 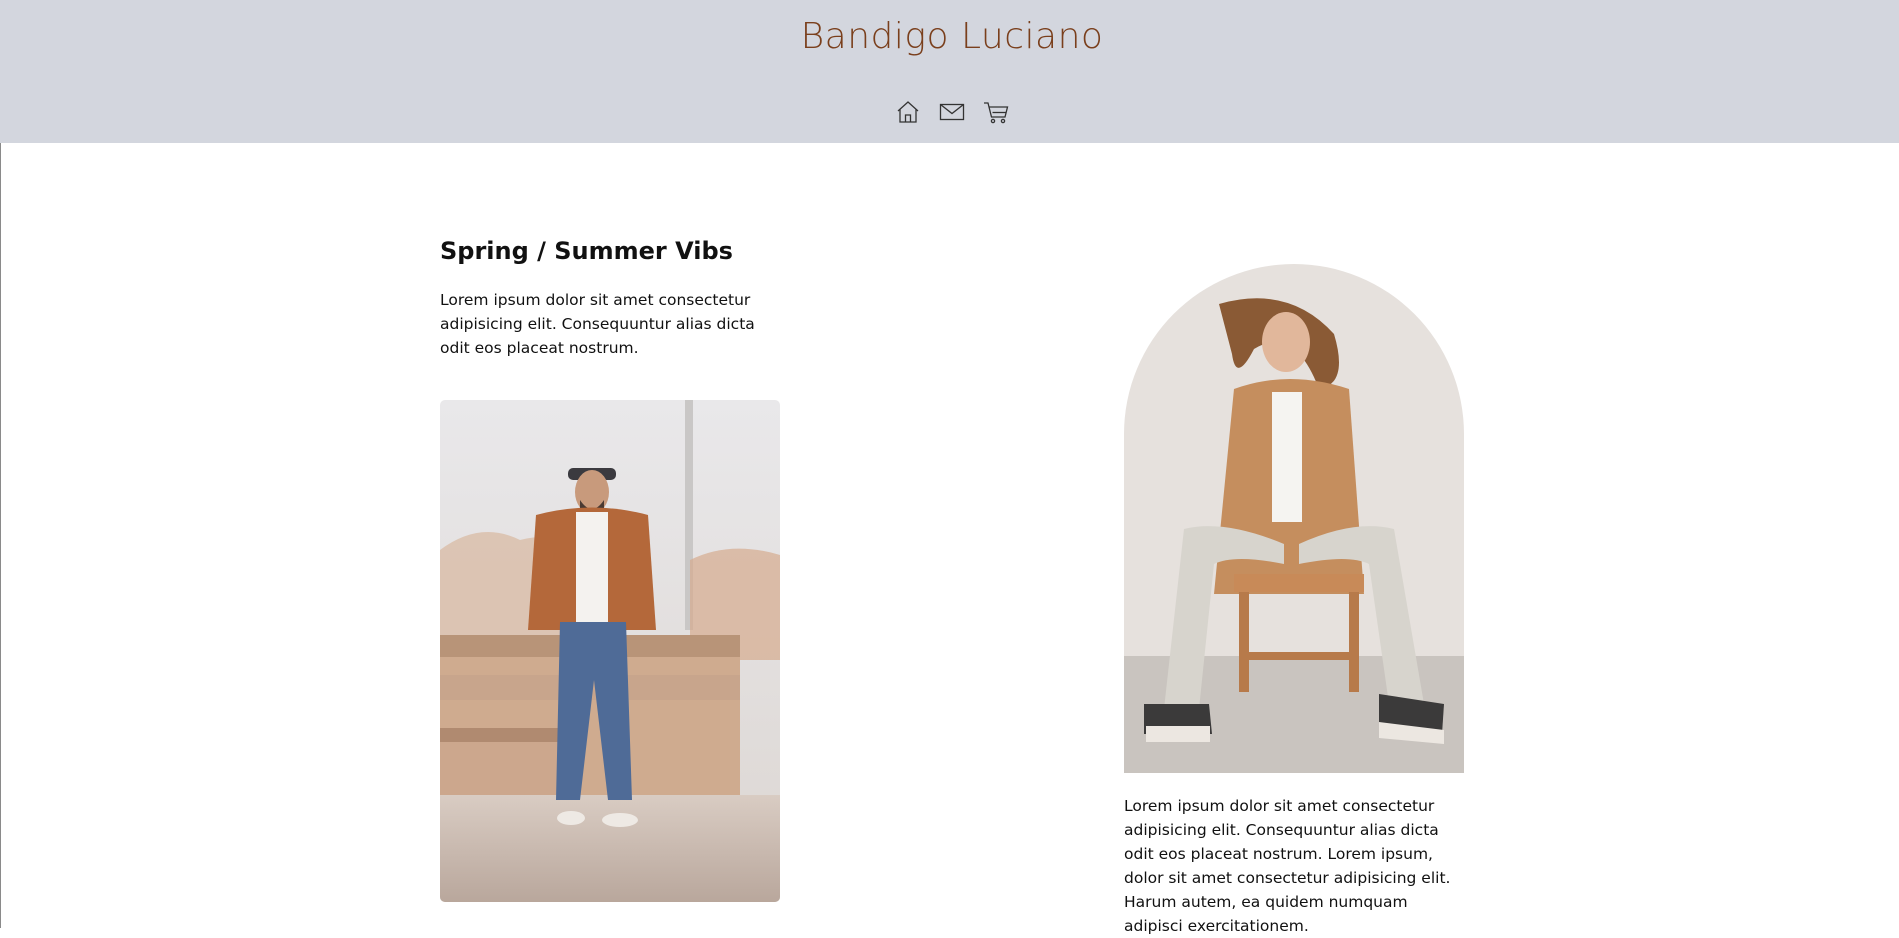 I want to click on section-title: Spring / Summer Vibs, so click(x=586, y=251).